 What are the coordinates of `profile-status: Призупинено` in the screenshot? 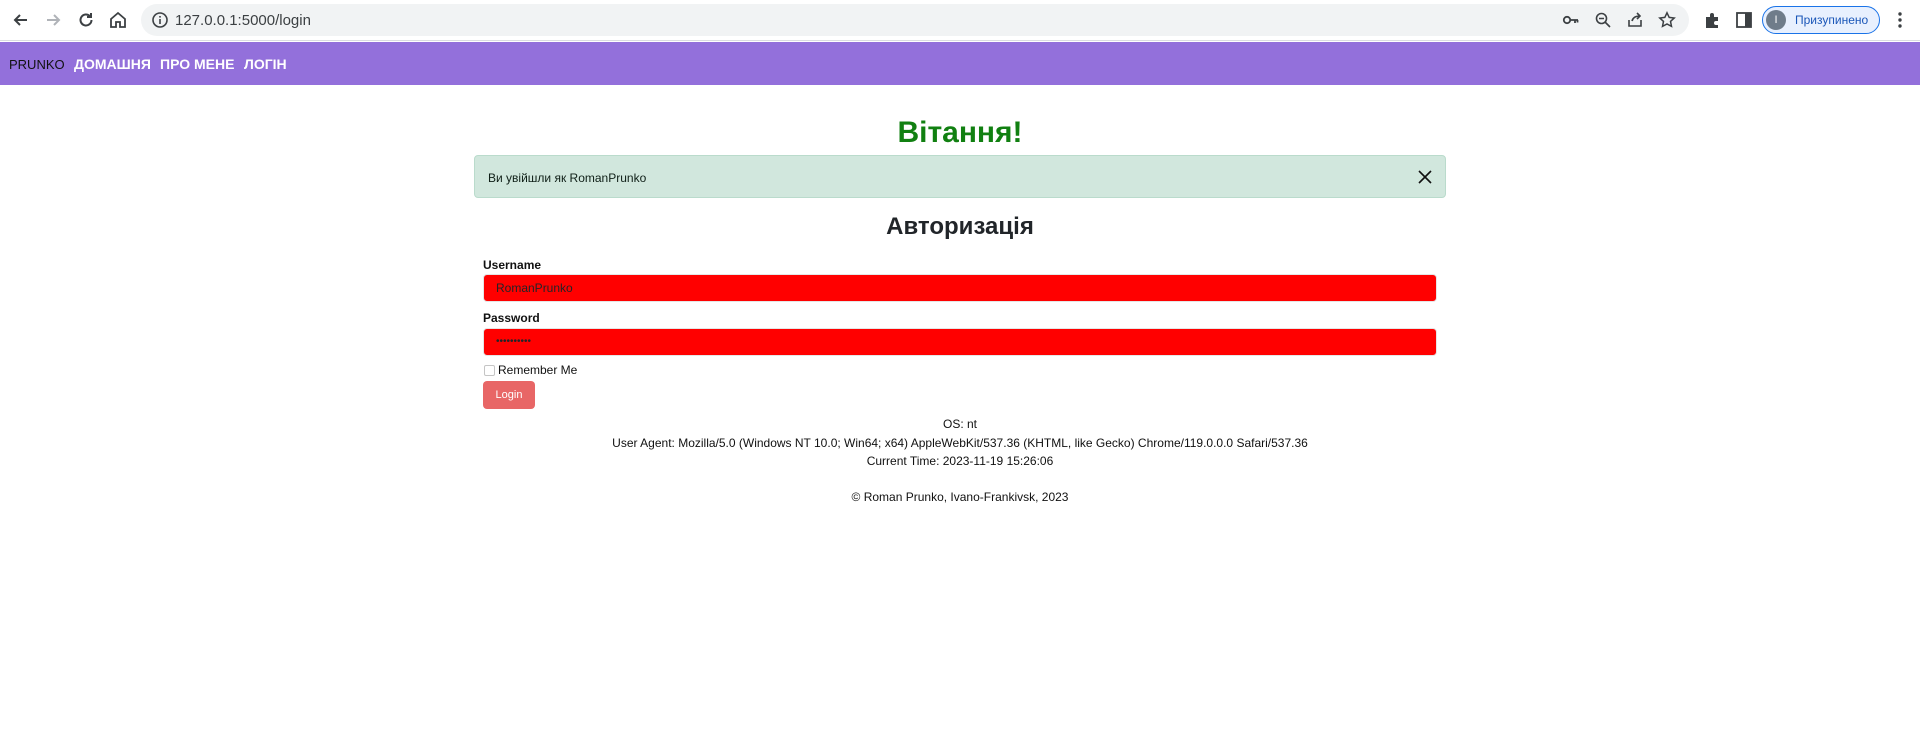 It's located at (1832, 20).